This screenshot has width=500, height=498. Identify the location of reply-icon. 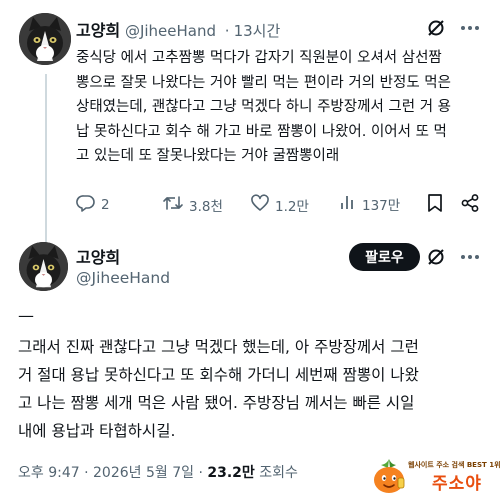
(86, 205).